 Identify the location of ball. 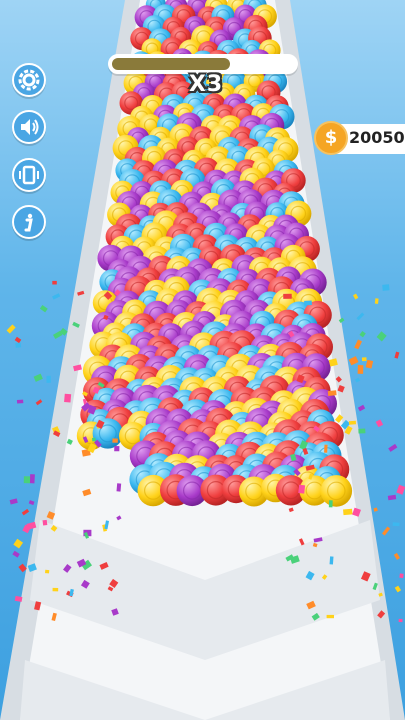
(336, 491).